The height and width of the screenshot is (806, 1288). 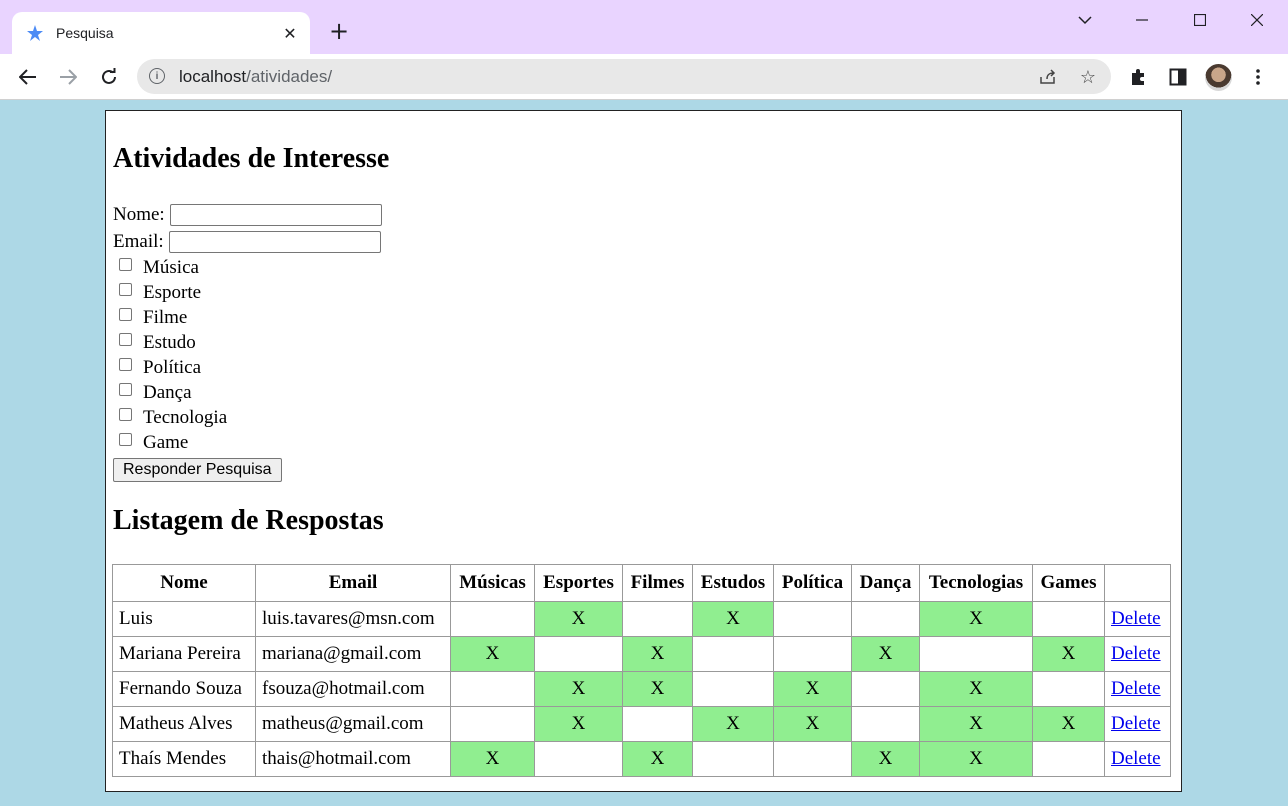 I want to click on browser-titlebar: Pesquisa ✕ +, so click(x=644, y=27).